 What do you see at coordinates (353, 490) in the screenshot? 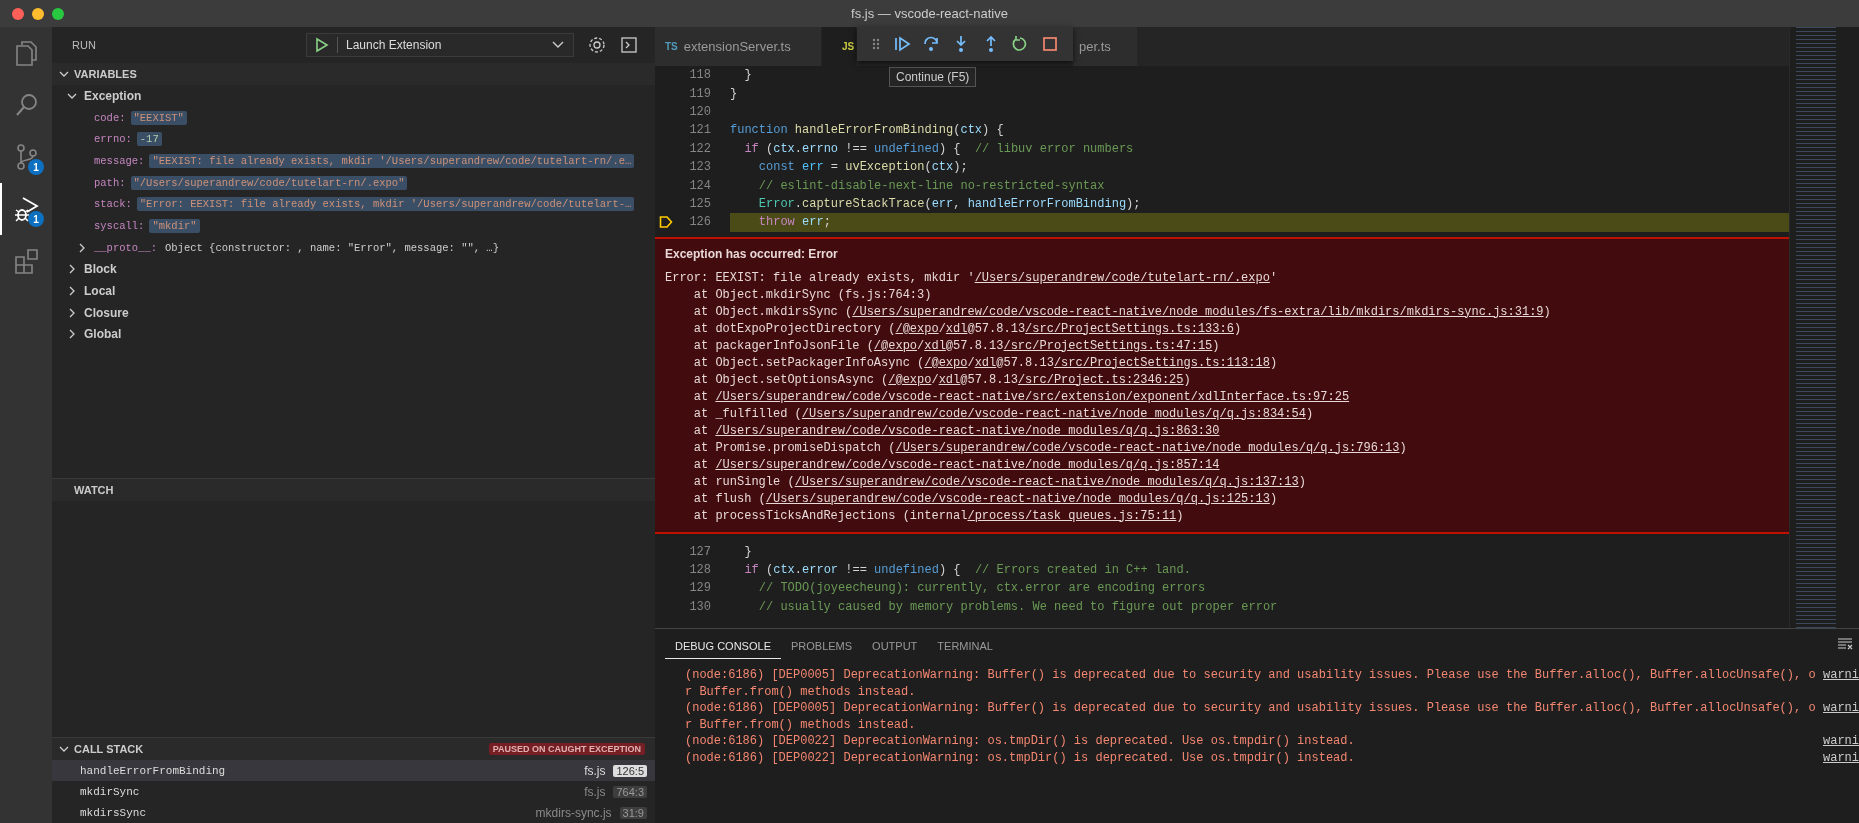
I see `watch-section-header: WATCH` at bounding box center [353, 490].